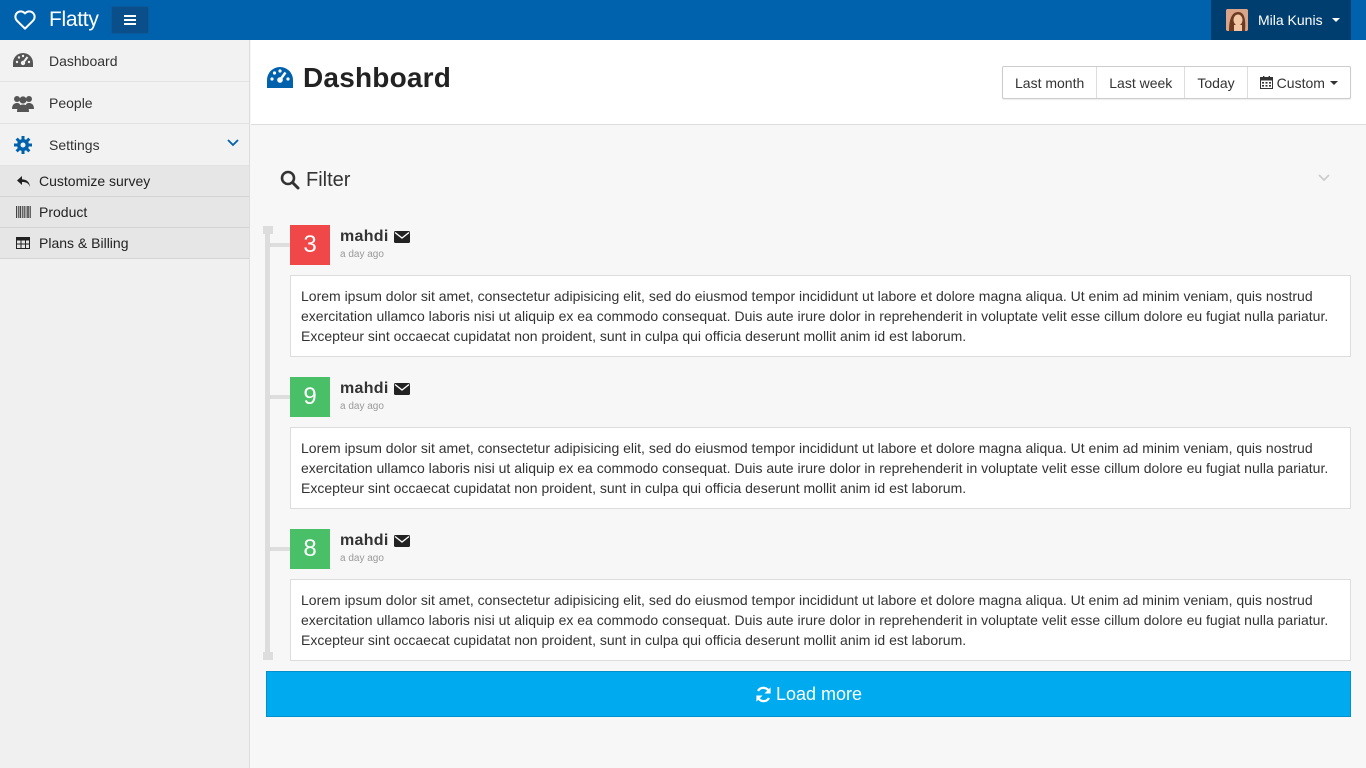  What do you see at coordinates (74, 19) in the screenshot?
I see `brand-name: Flatty` at bounding box center [74, 19].